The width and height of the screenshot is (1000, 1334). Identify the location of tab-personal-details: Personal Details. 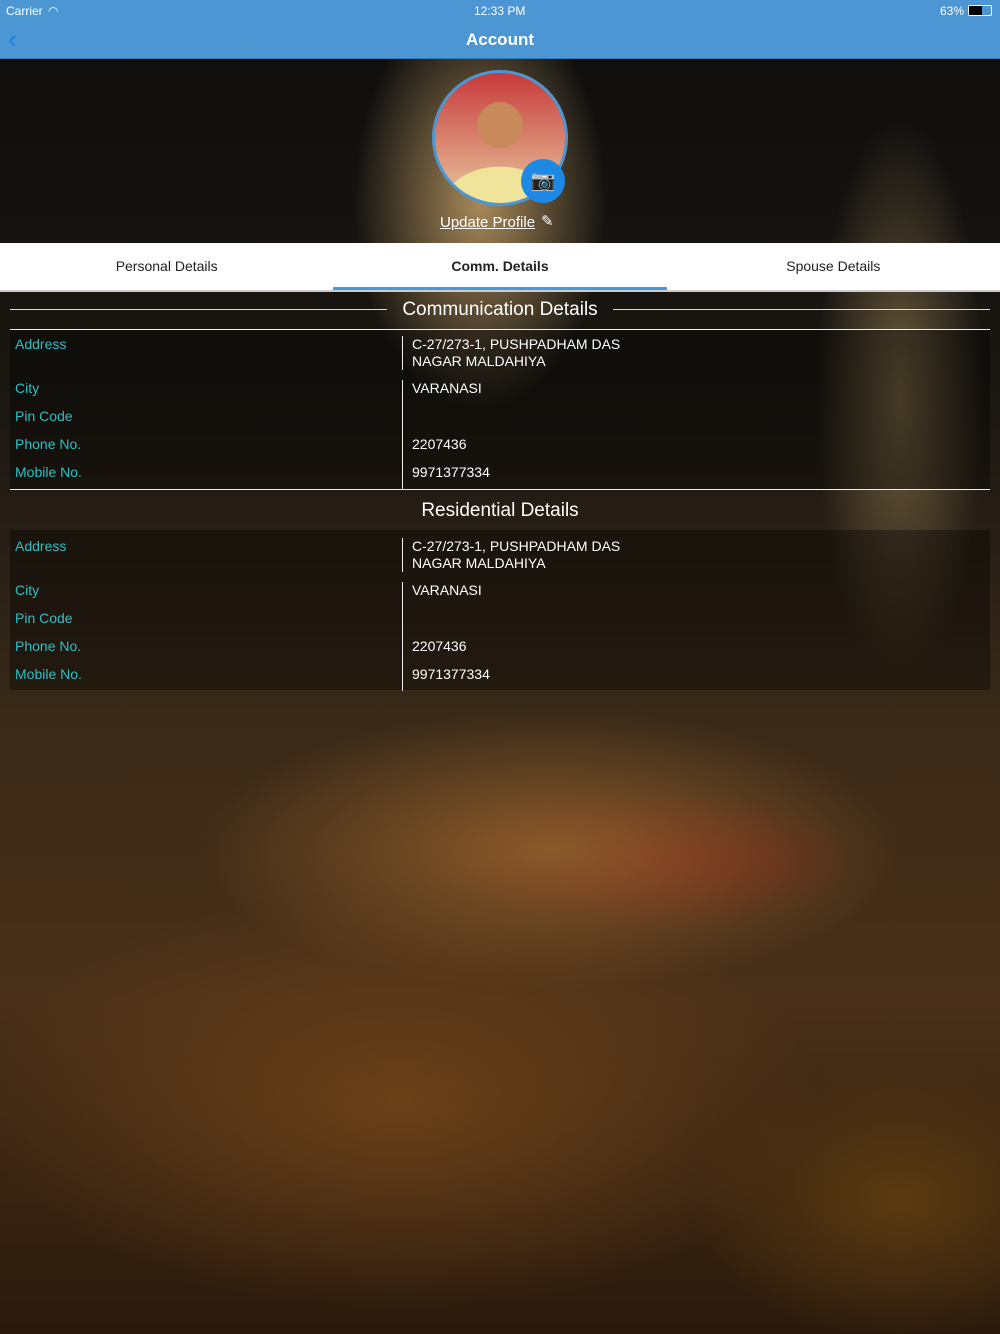
(166, 266).